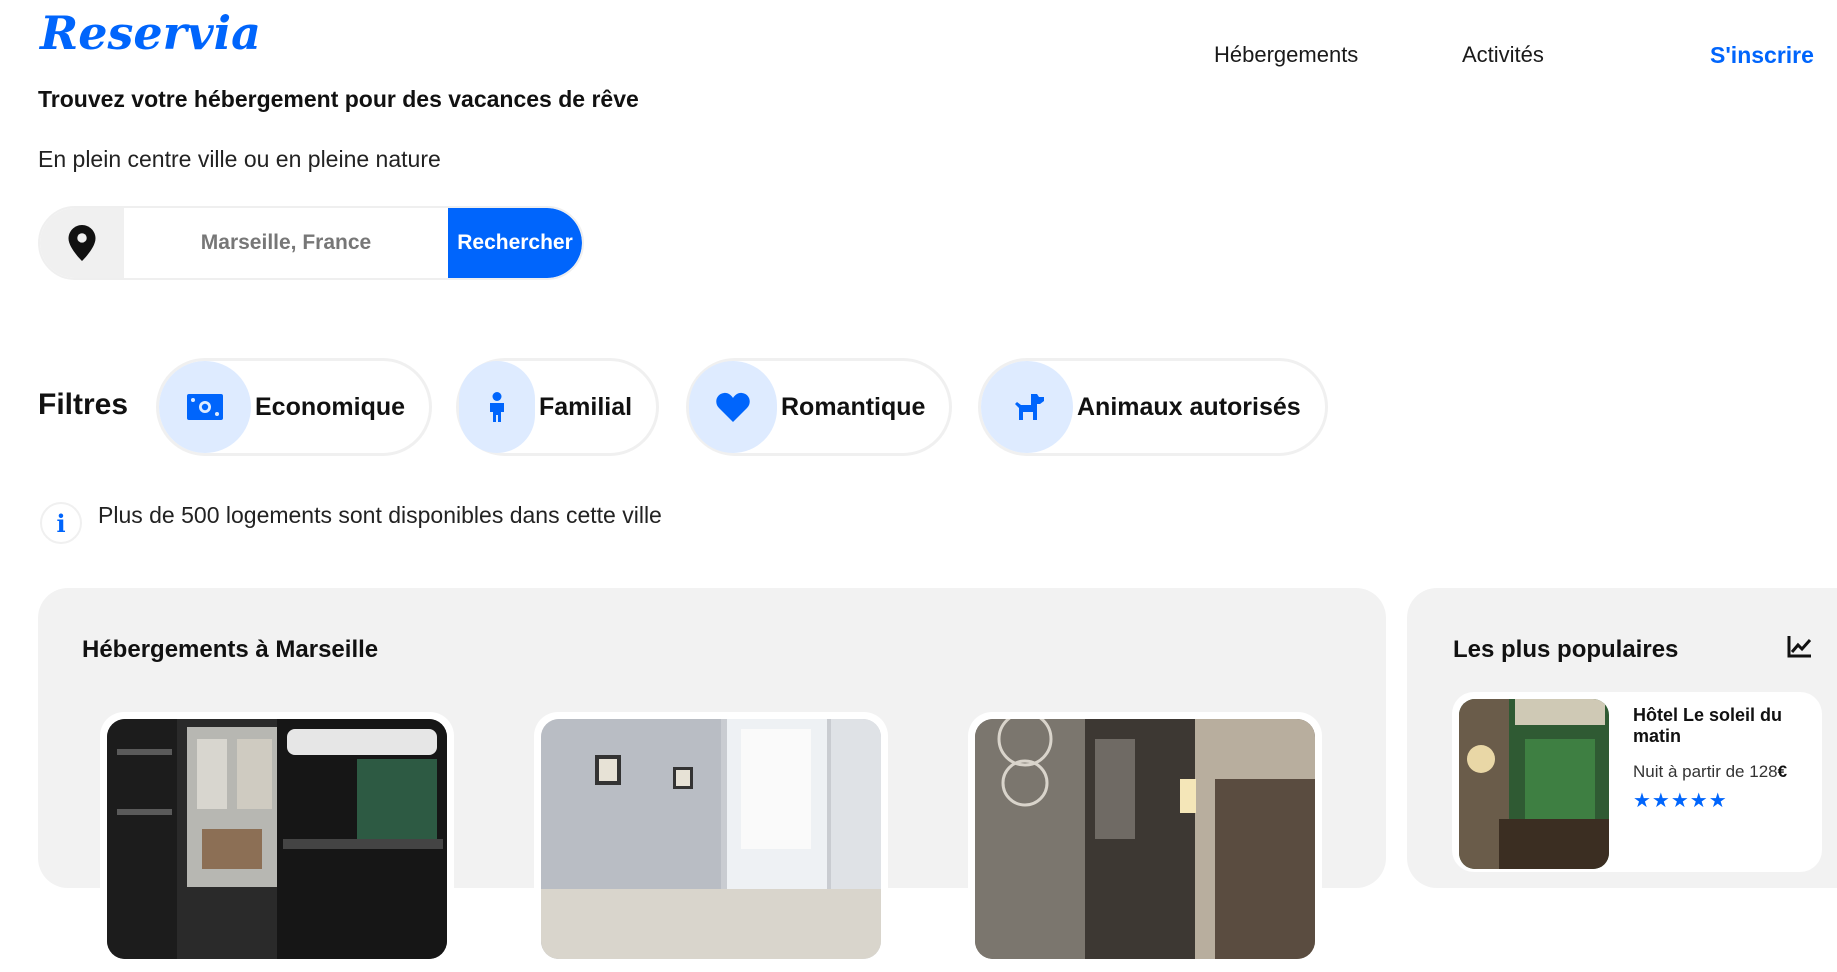 The image size is (1837, 972). I want to click on popular-photo, so click(1534, 784).